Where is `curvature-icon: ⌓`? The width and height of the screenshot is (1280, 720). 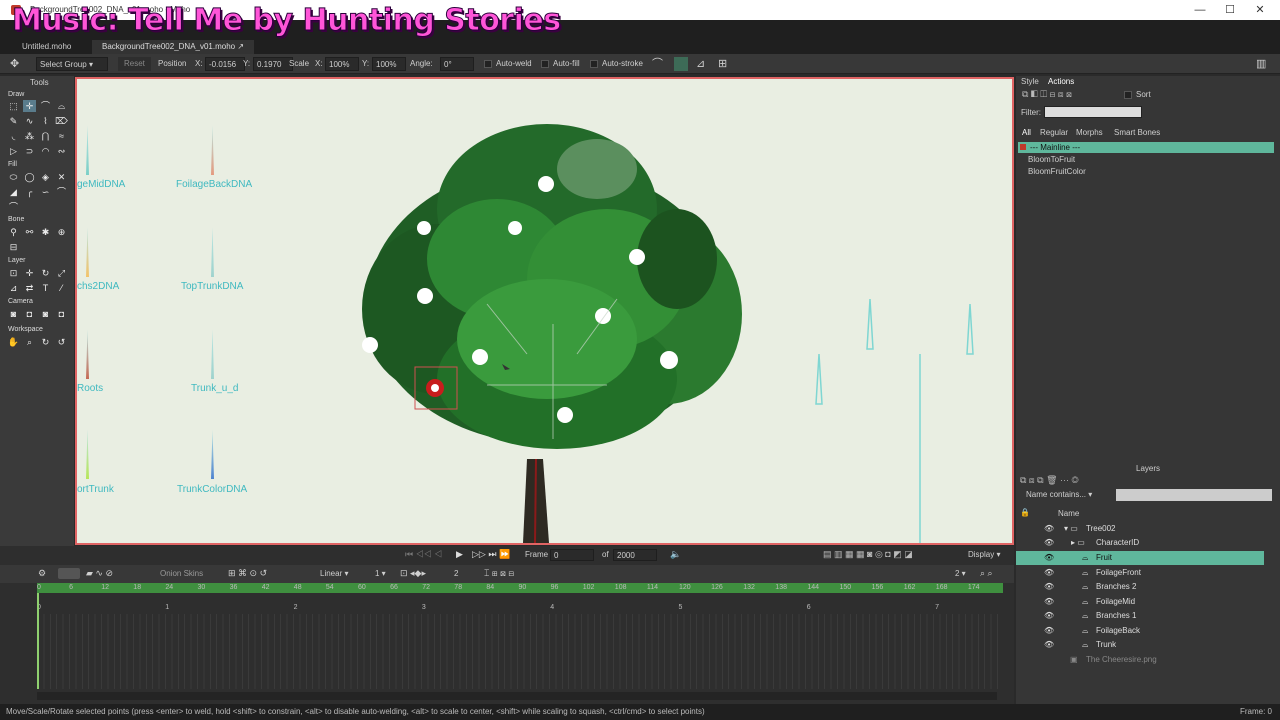 curvature-icon: ⌓ is located at coordinates (61, 106).